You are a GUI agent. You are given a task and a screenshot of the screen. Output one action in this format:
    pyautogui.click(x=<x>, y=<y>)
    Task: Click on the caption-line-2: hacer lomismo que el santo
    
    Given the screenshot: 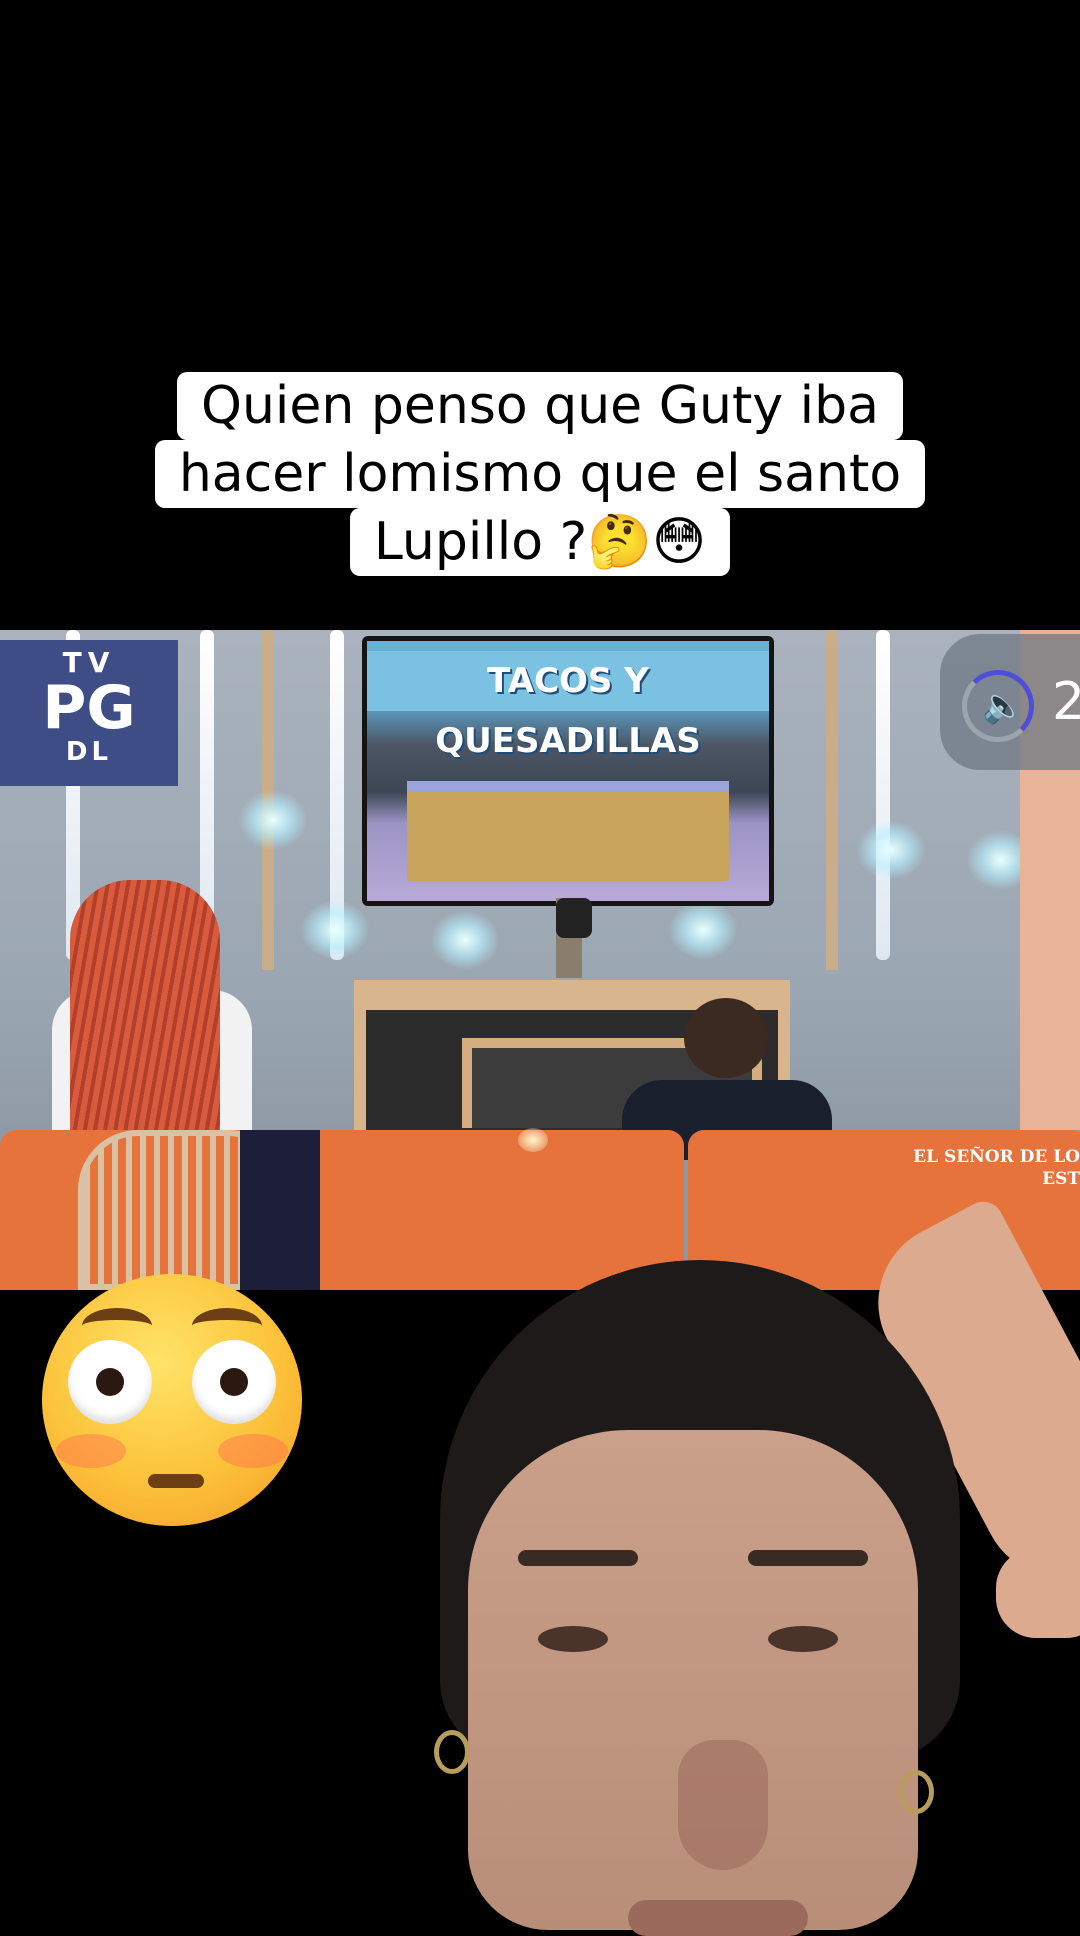 What is the action you would take?
    pyautogui.click(x=540, y=474)
    